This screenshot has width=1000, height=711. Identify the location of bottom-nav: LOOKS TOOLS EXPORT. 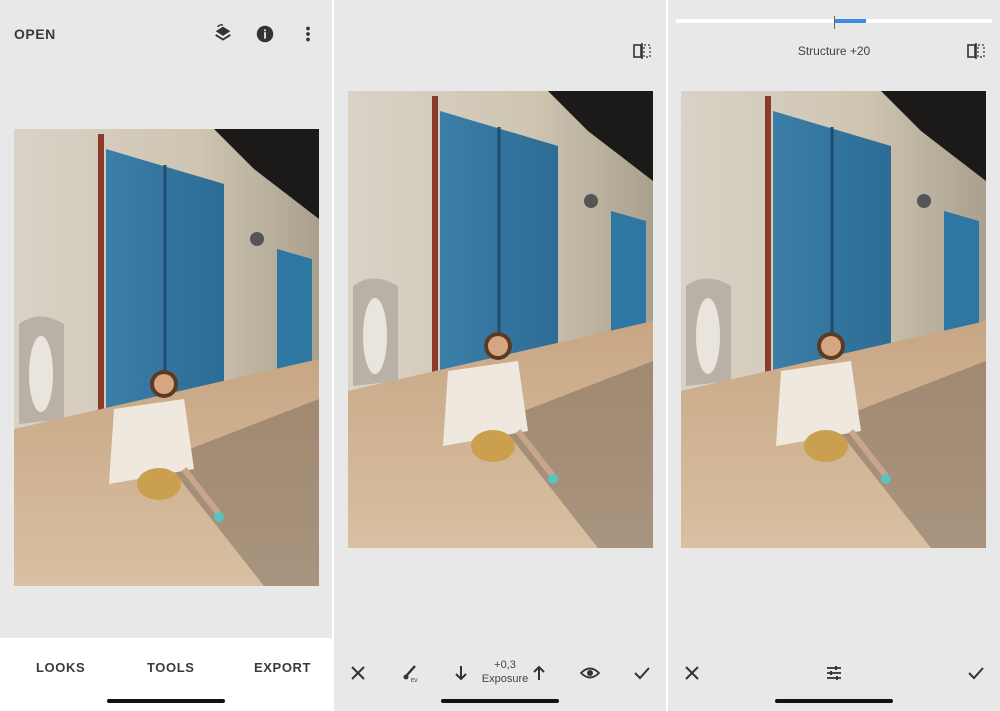
(166, 674).